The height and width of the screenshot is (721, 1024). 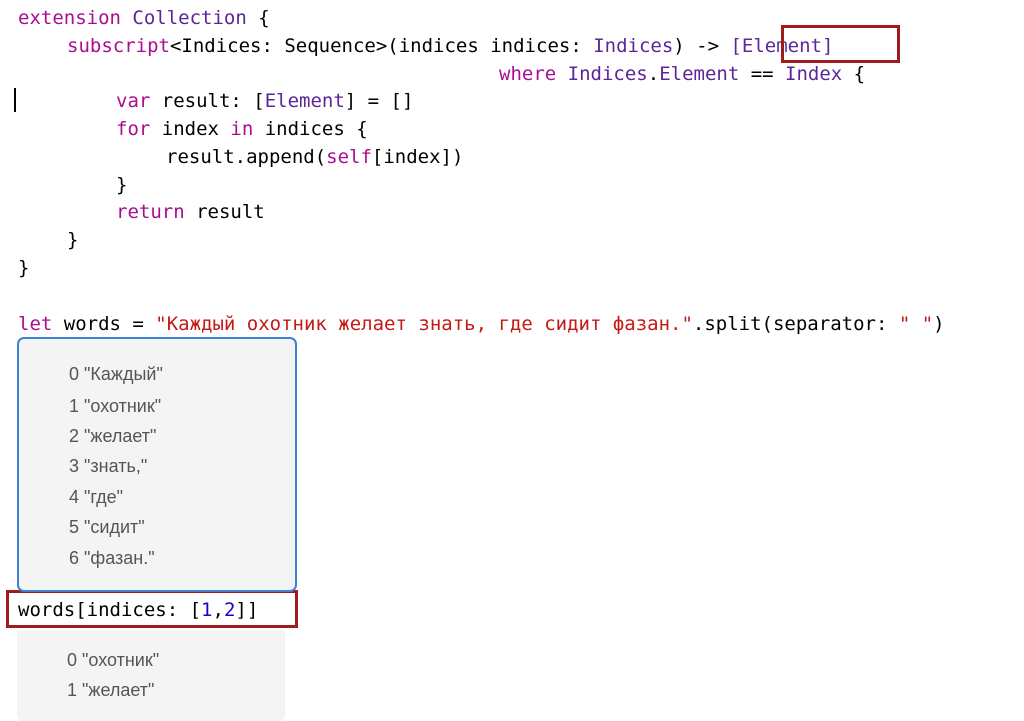 I want to click on append-call: result.append(, so click(x=246, y=157).